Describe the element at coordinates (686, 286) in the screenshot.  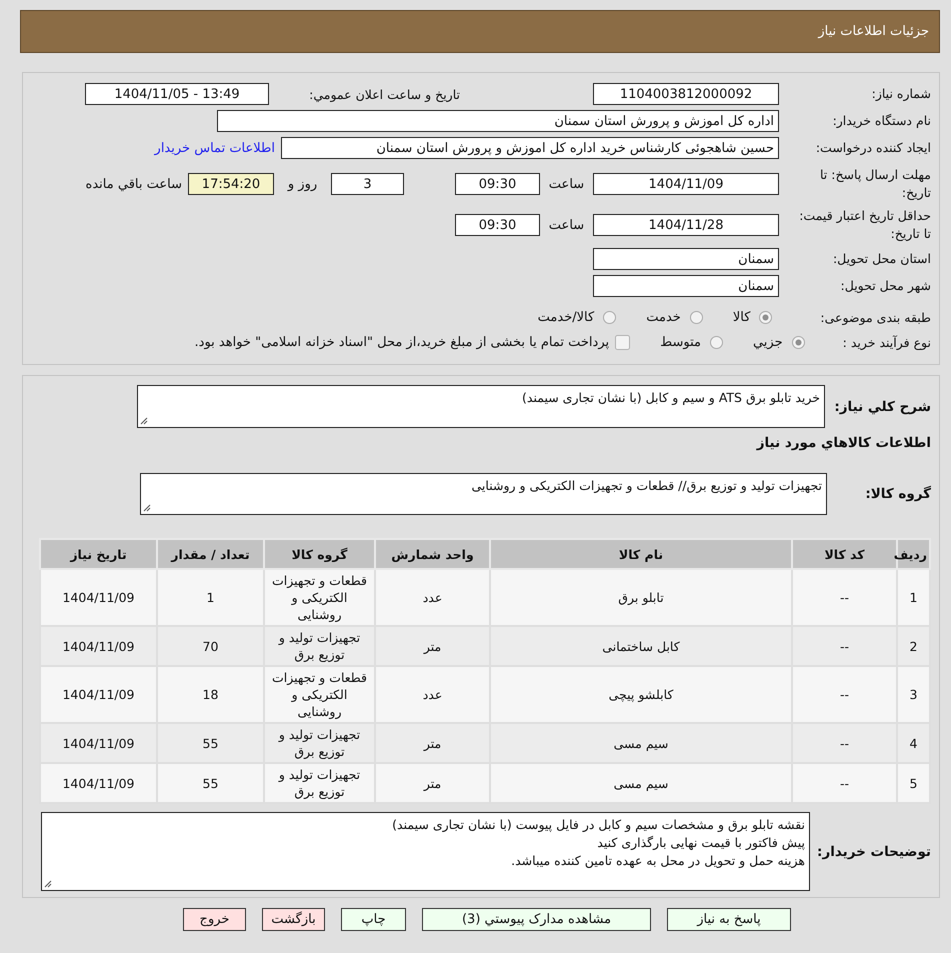
I see `delivery-city-field: سمنان` at that location.